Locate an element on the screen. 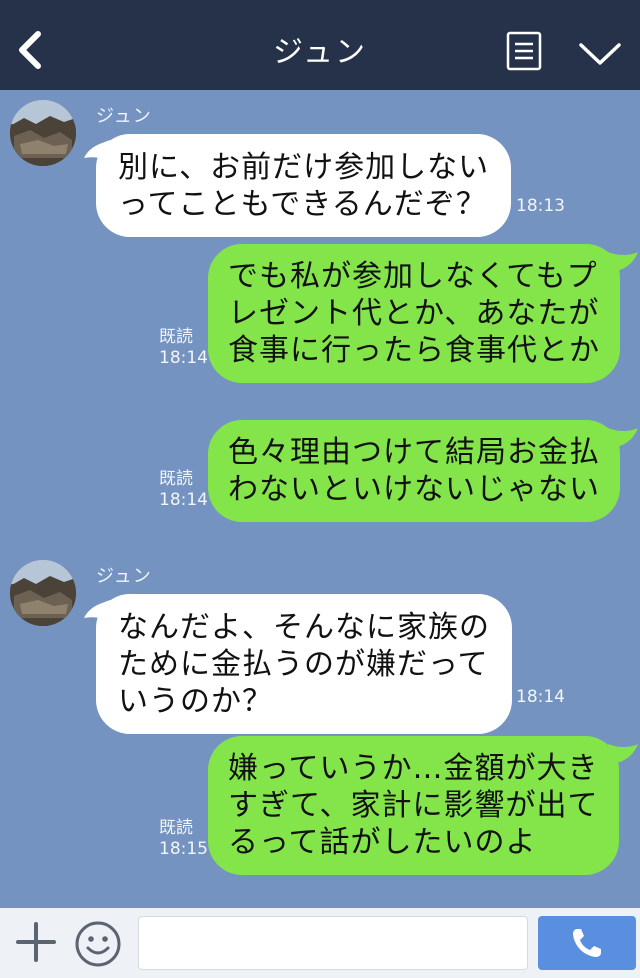  message-line: 食事に行ったら食事代とか is located at coordinates (414, 350).